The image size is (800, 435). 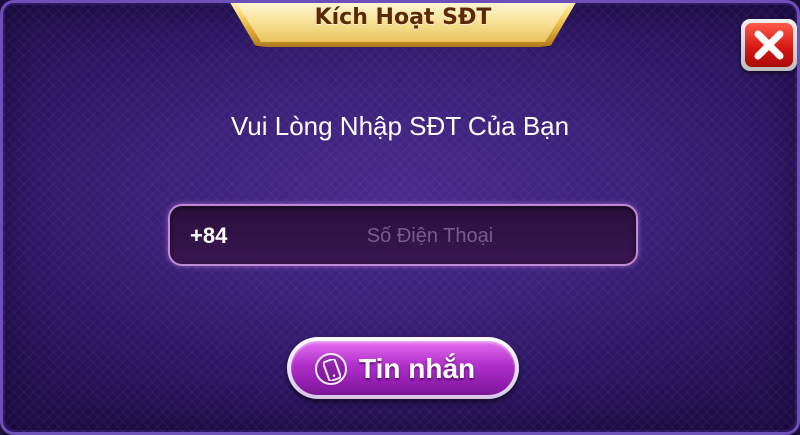 I want to click on country-code: +84, so click(x=209, y=235).